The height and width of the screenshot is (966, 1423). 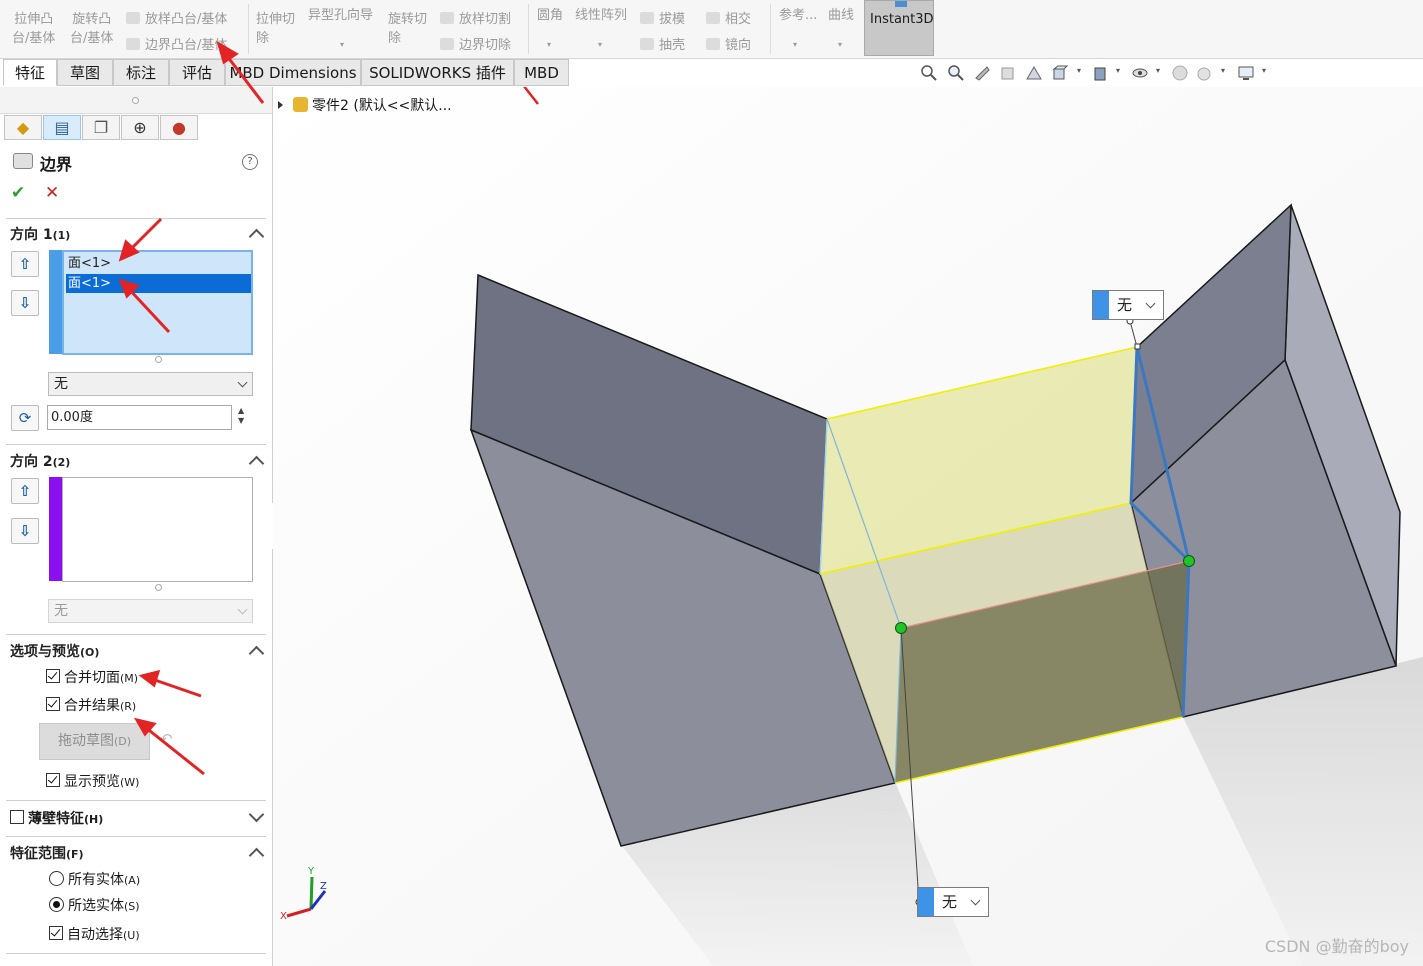 I want to click on tangency-callout-top: 无, so click(x=1128, y=305).